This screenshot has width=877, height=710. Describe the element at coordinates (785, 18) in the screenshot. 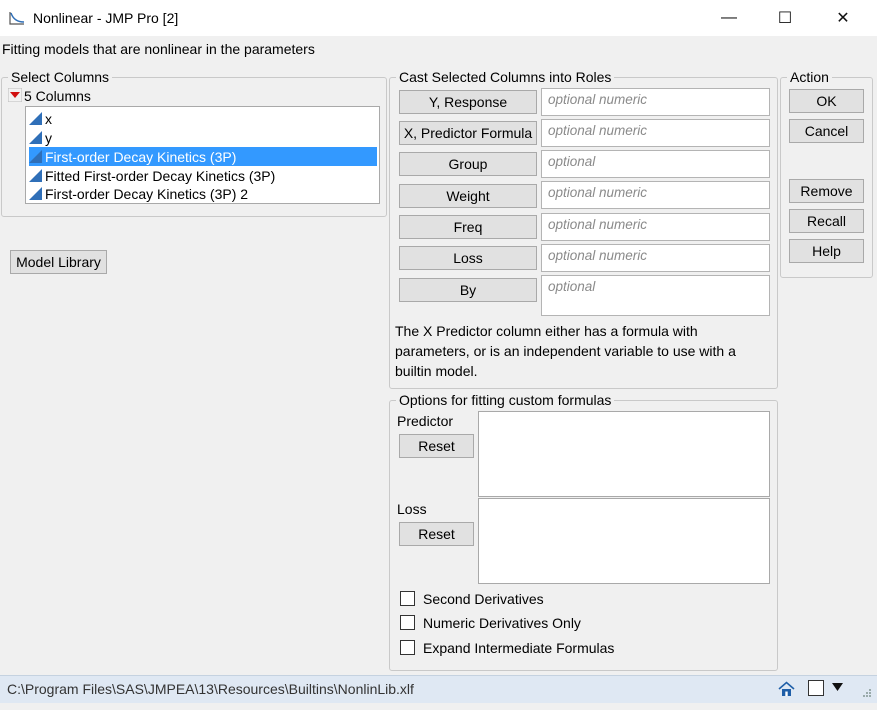

I see `maximize-button: ☐` at that location.